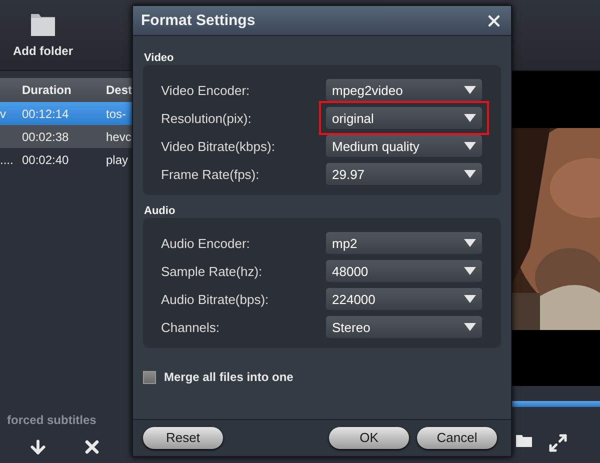 The image size is (600, 463). I want to click on cancel-button: Cancel, so click(457, 438).